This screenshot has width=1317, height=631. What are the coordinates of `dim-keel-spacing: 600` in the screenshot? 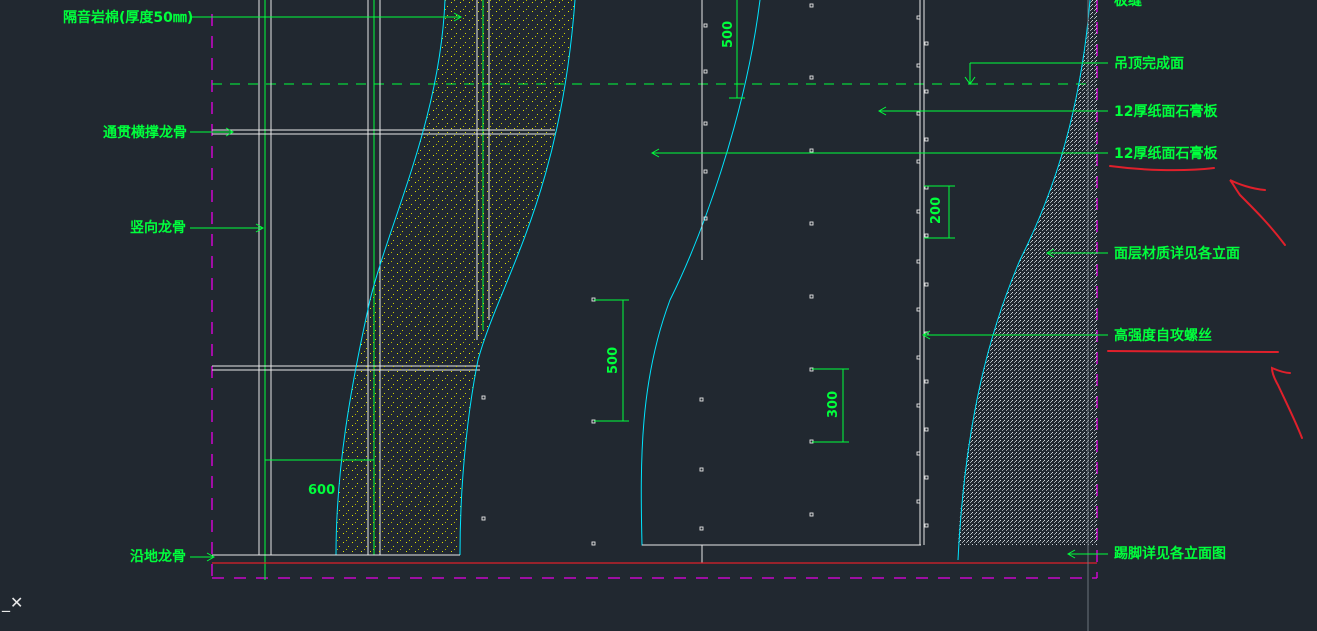 It's located at (322, 490).